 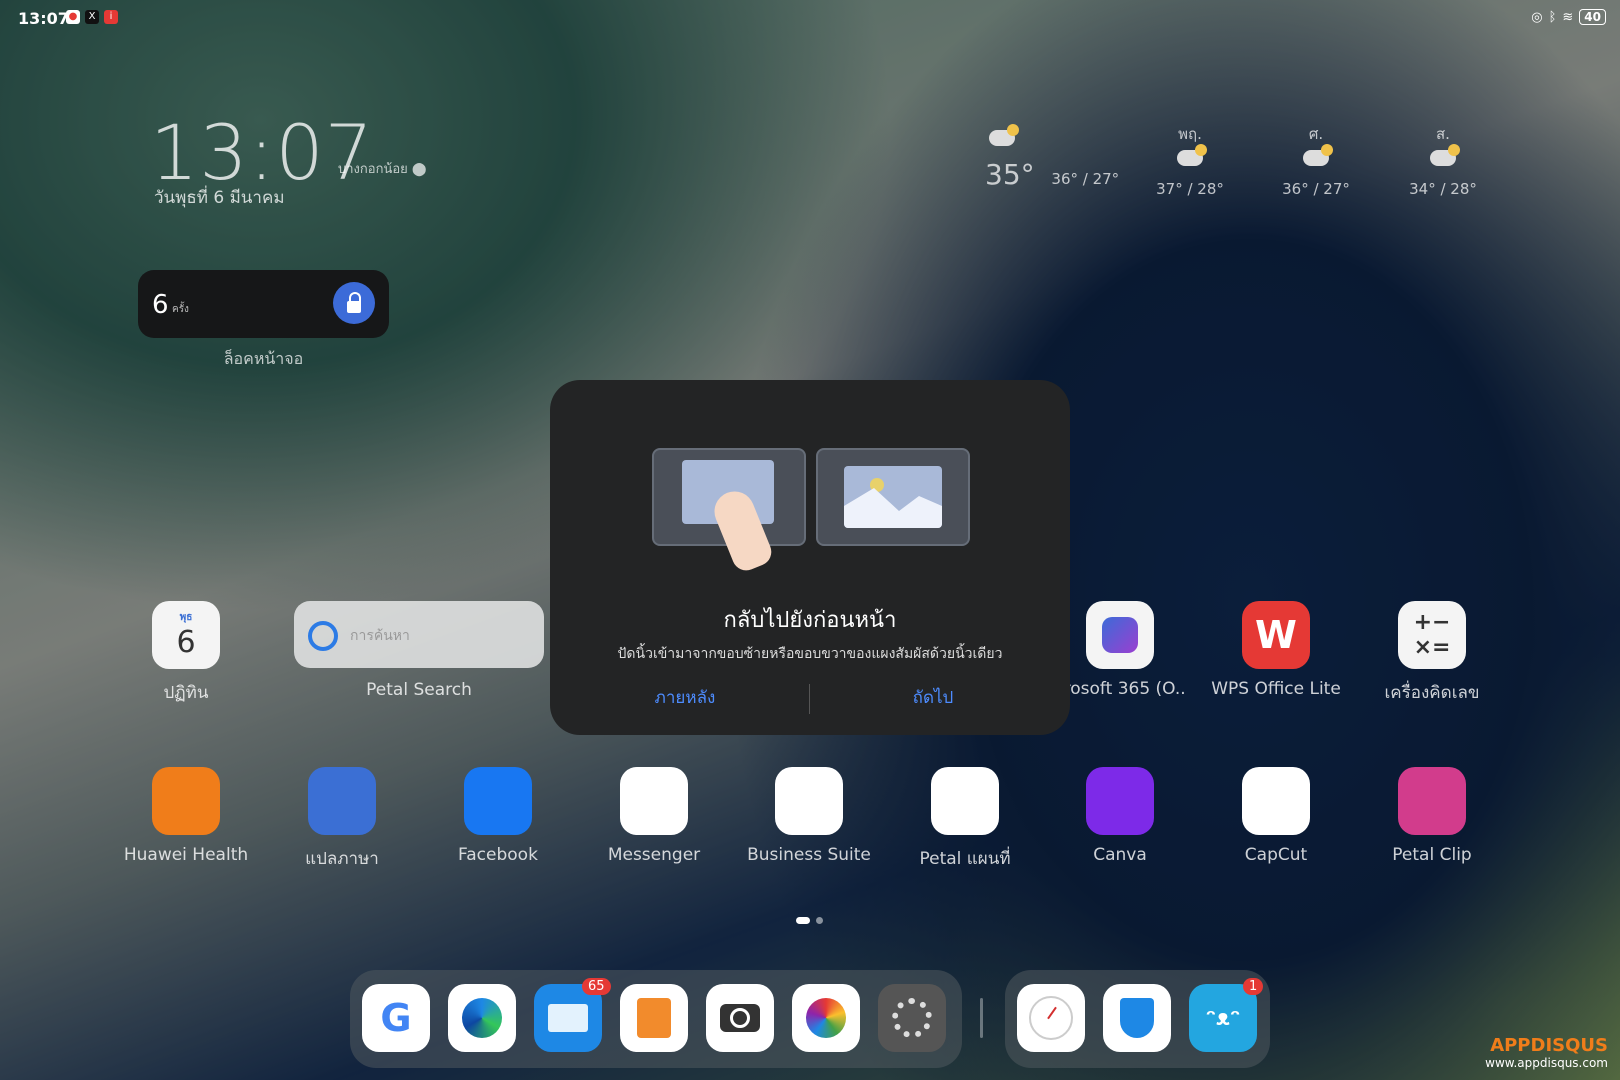 I want to click on dialog-button-divider, so click(x=809, y=699).